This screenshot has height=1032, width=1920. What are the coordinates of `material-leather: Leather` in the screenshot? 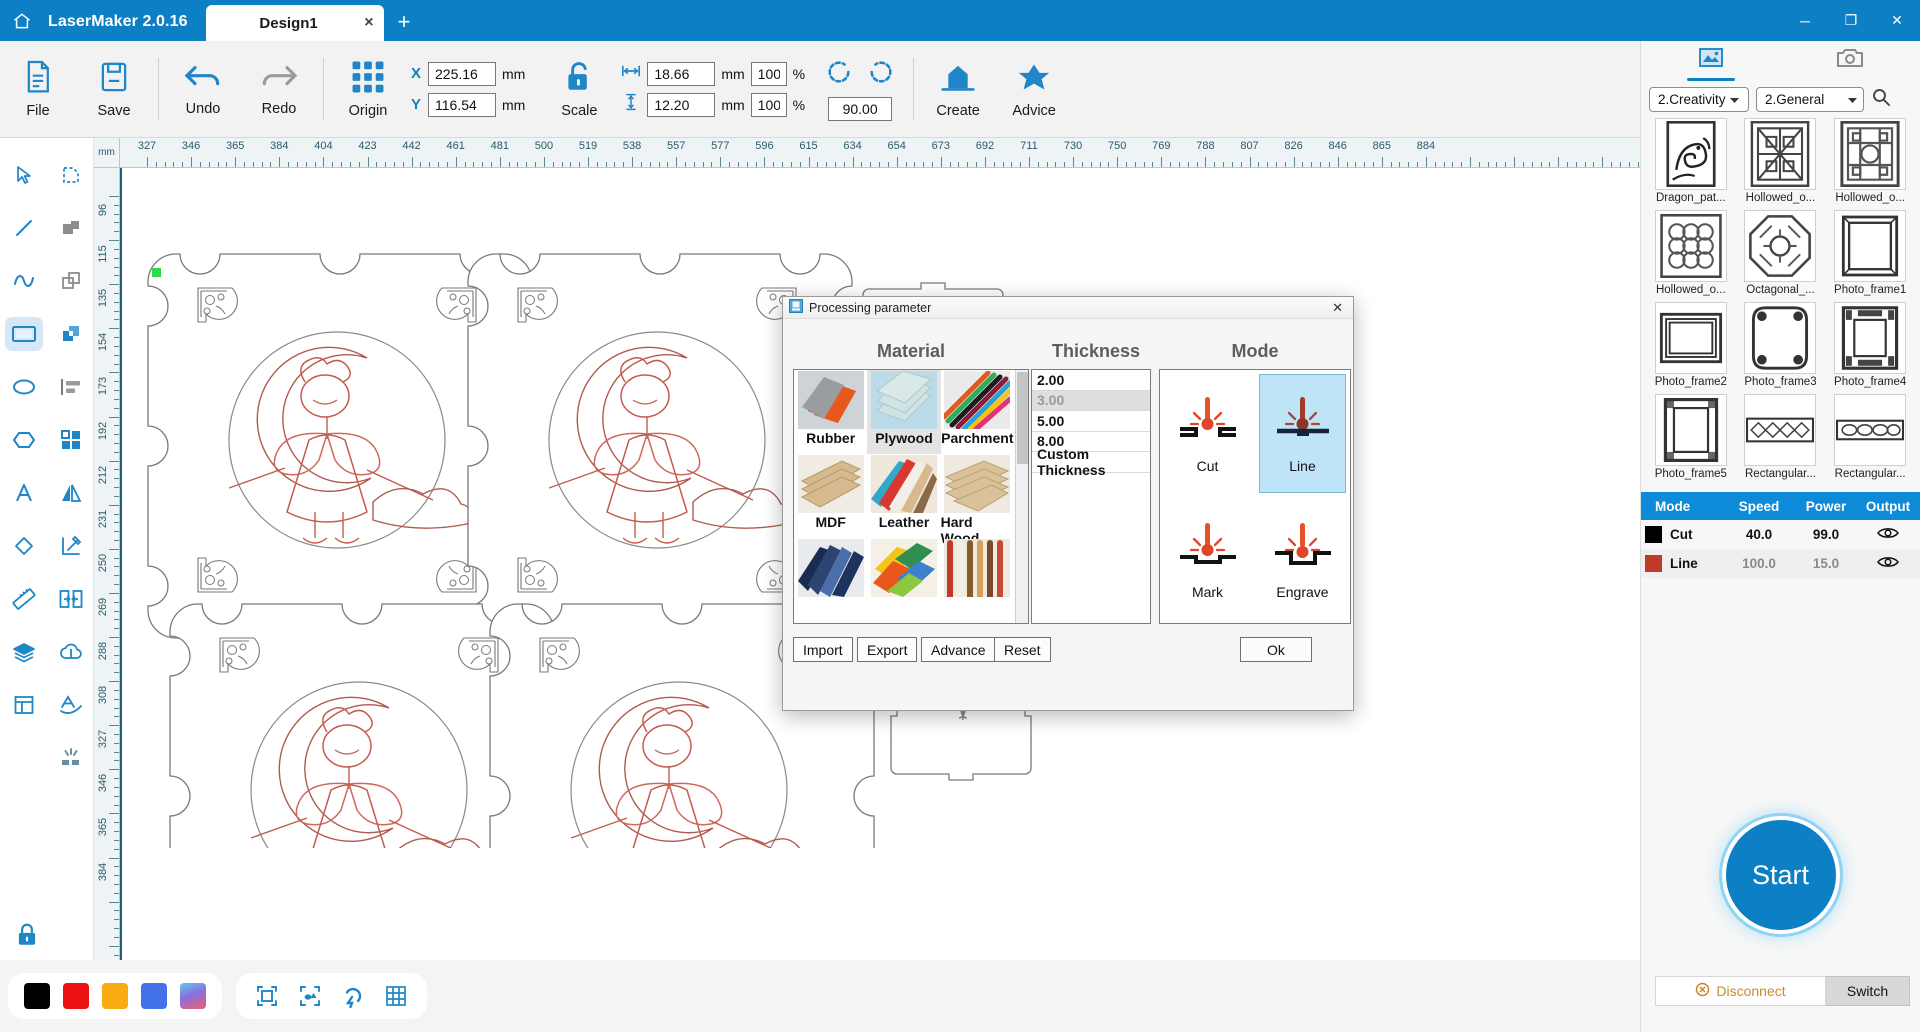 It's located at (903, 496).